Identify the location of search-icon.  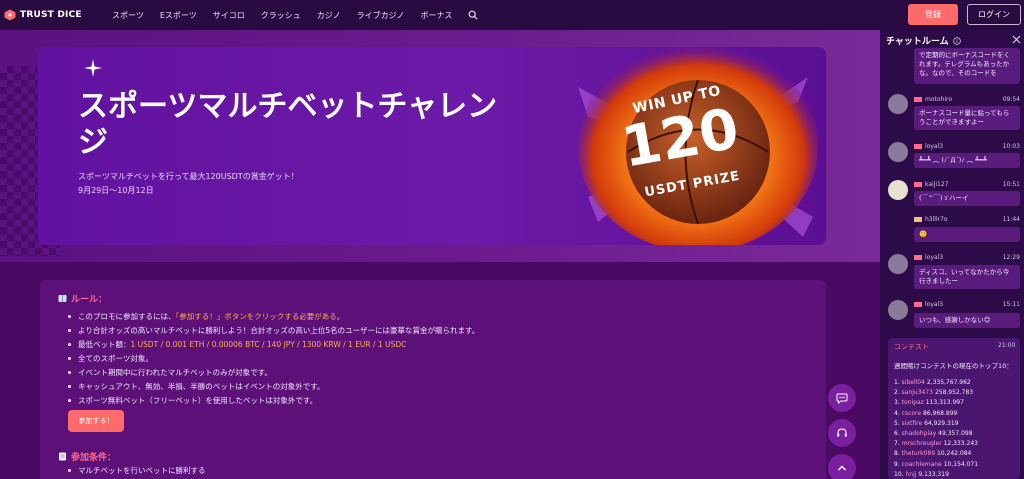
(473, 15).